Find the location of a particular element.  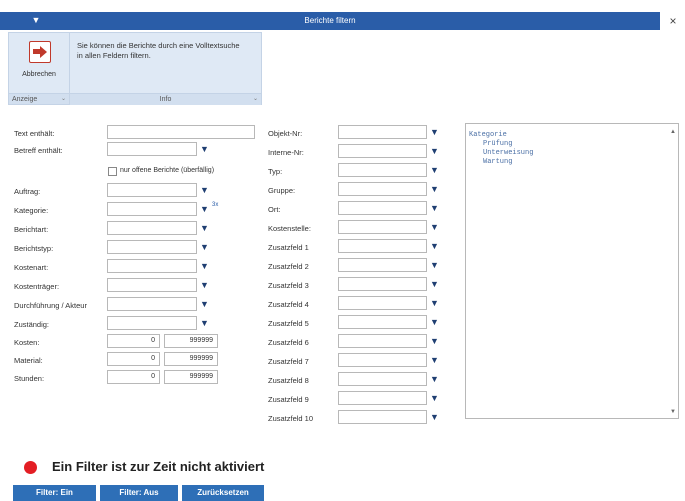

group-label-anzeige: Anzeige ⌄ is located at coordinates (39, 98).